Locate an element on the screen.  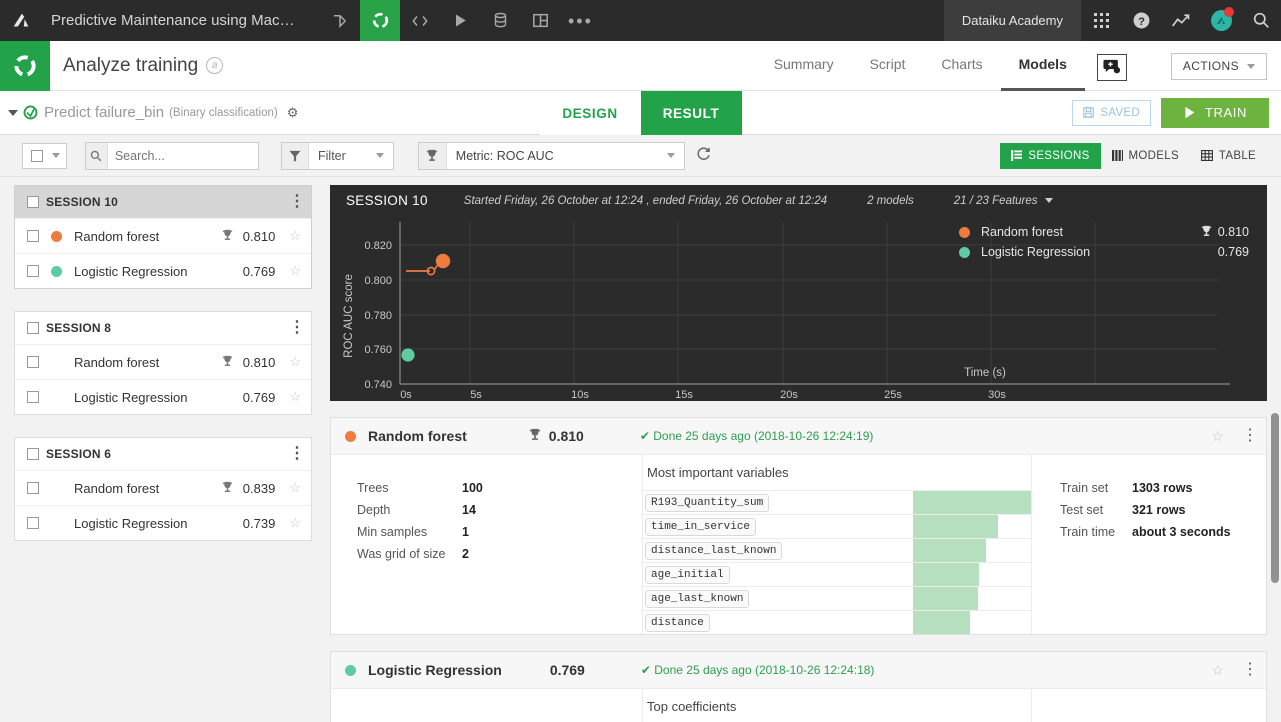
dashboard-icon is located at coordinates (540, 20).